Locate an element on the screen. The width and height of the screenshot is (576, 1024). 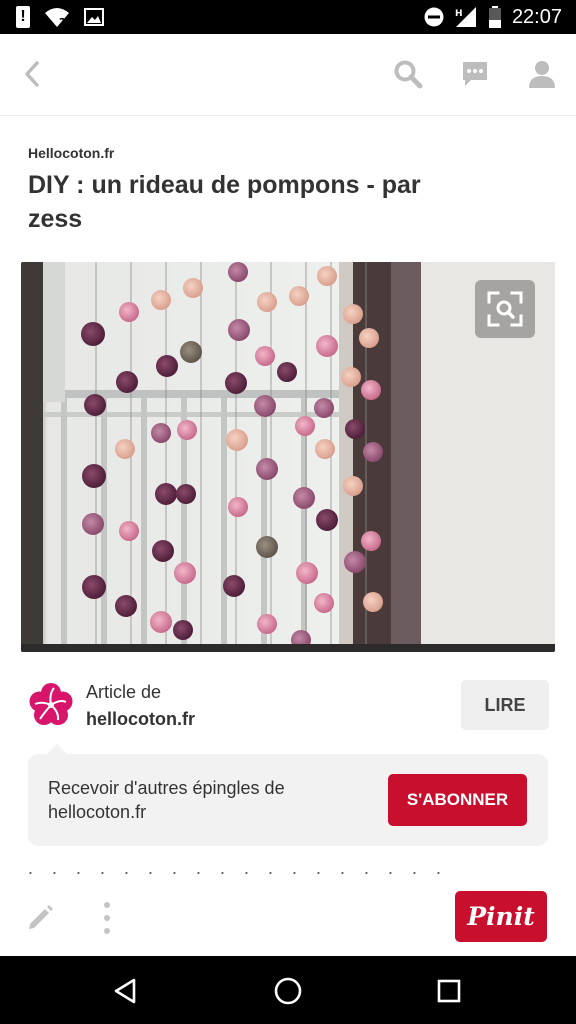
article-prefix: Article de is located at coordinates (124, 692).